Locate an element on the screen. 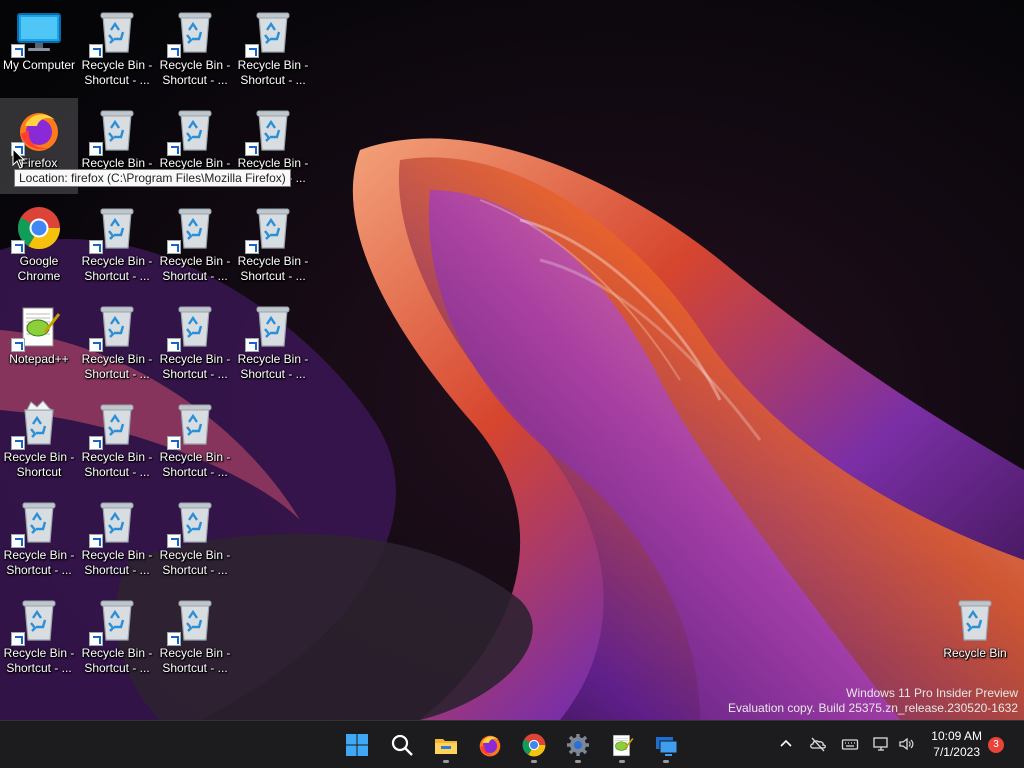 The width and height of the screenshot is (1024, 768). network-icon is located at coordinates (881, 744).